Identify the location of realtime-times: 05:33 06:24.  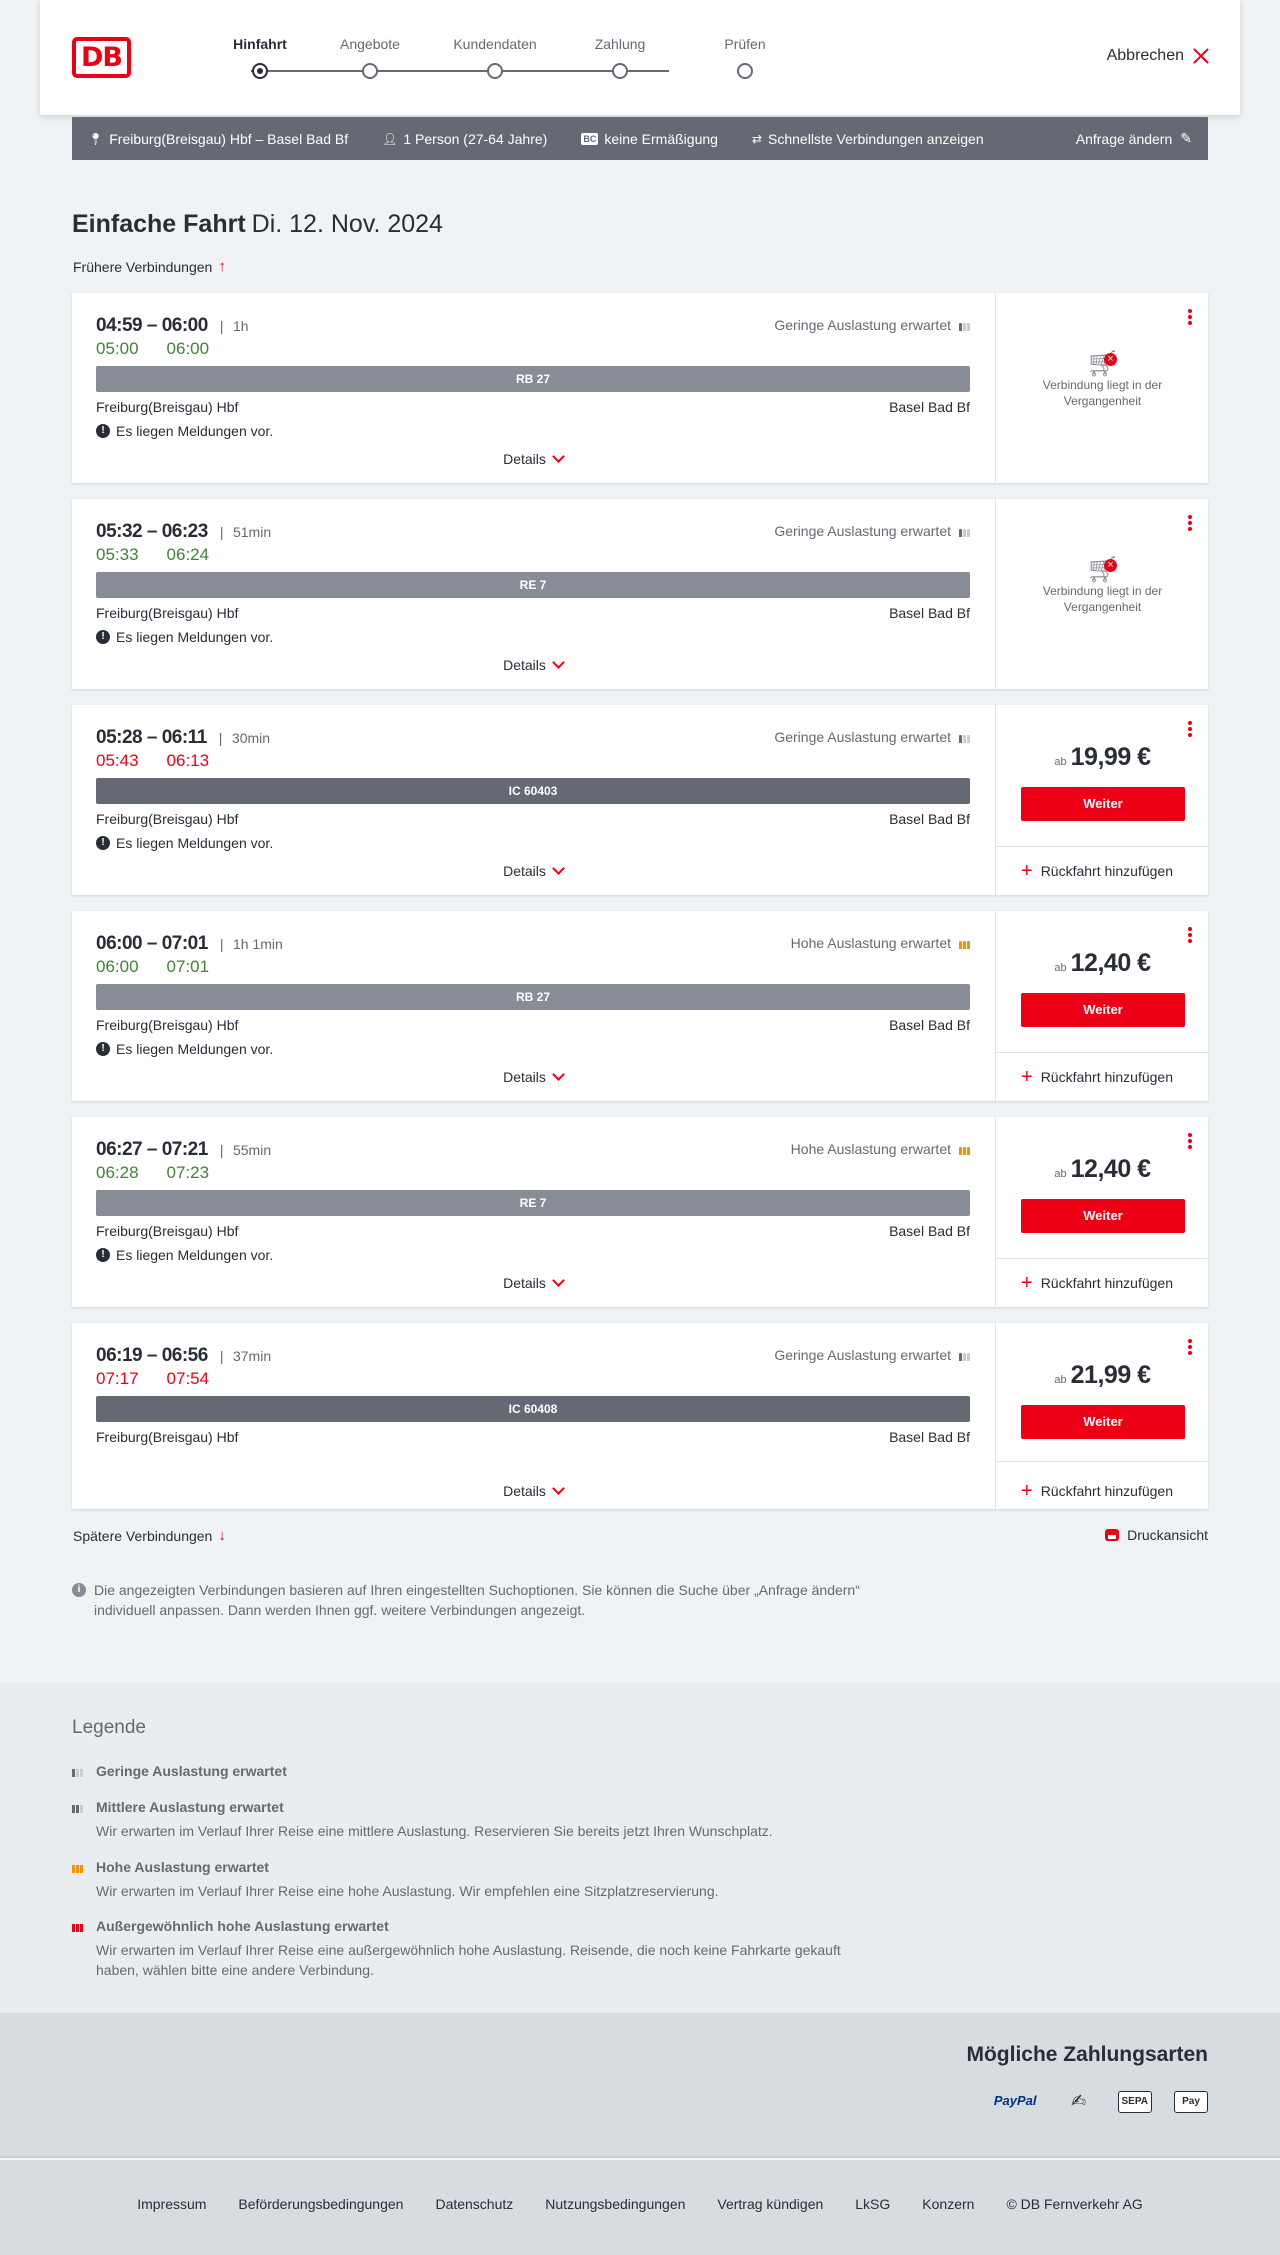
(152, 555).